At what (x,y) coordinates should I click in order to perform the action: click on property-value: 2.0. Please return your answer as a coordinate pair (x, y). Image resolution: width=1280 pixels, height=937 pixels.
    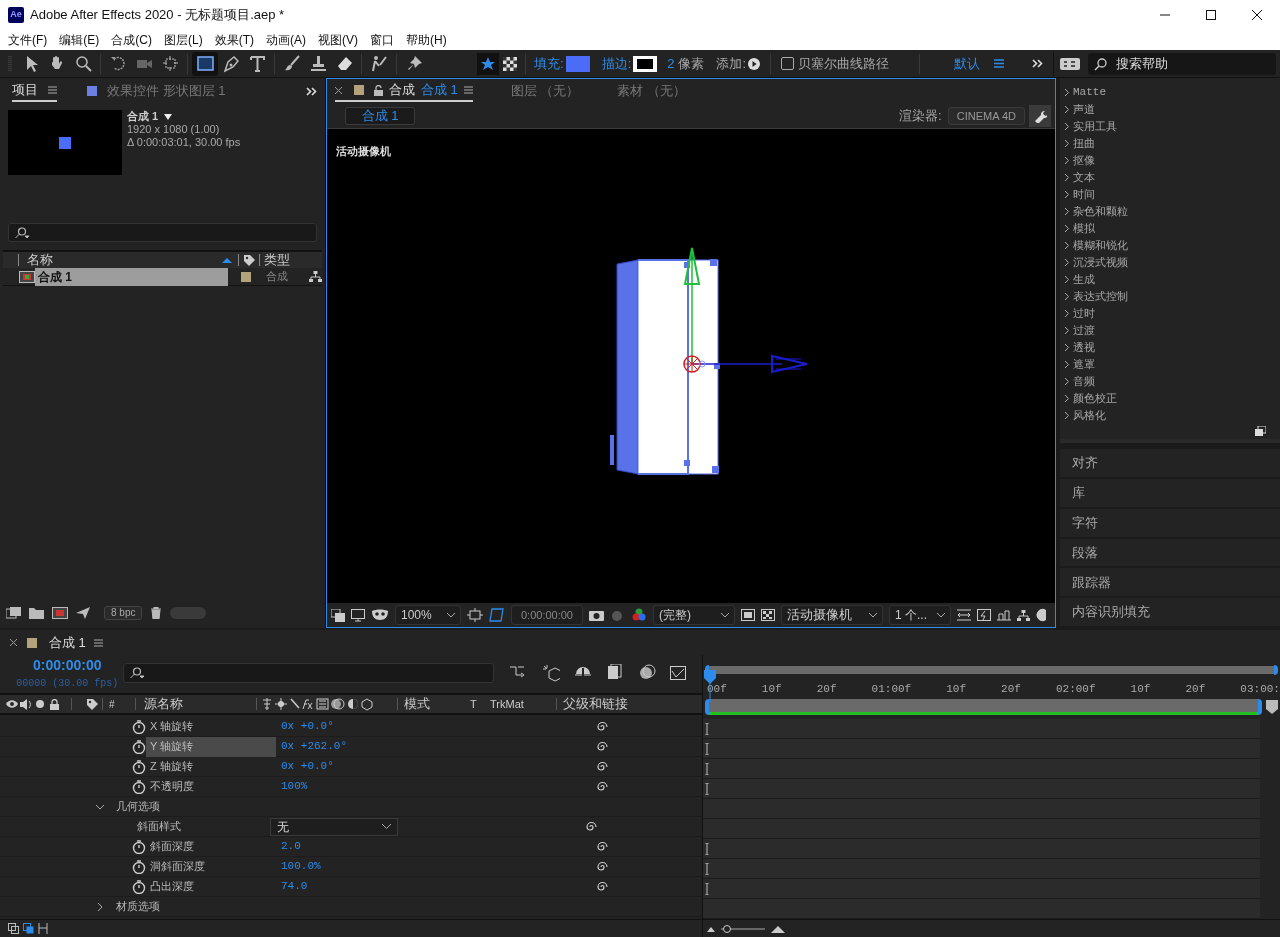
    Looking at the image, I should click on (438, 846).